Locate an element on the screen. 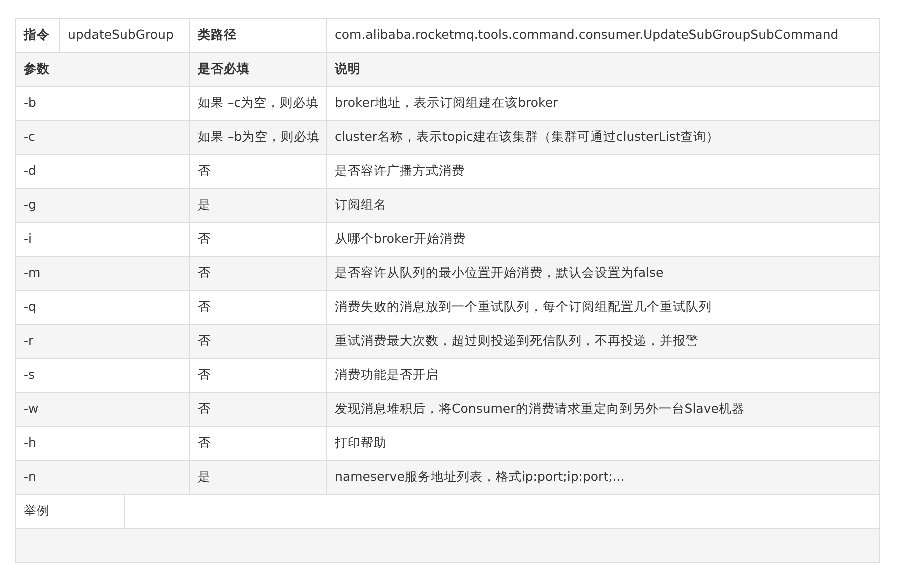 This screenshot has height=588, width=899. table-cell: 是否容许从队列的最小位置开始消费，默认会设置为false is located at coordinates (603, 273).